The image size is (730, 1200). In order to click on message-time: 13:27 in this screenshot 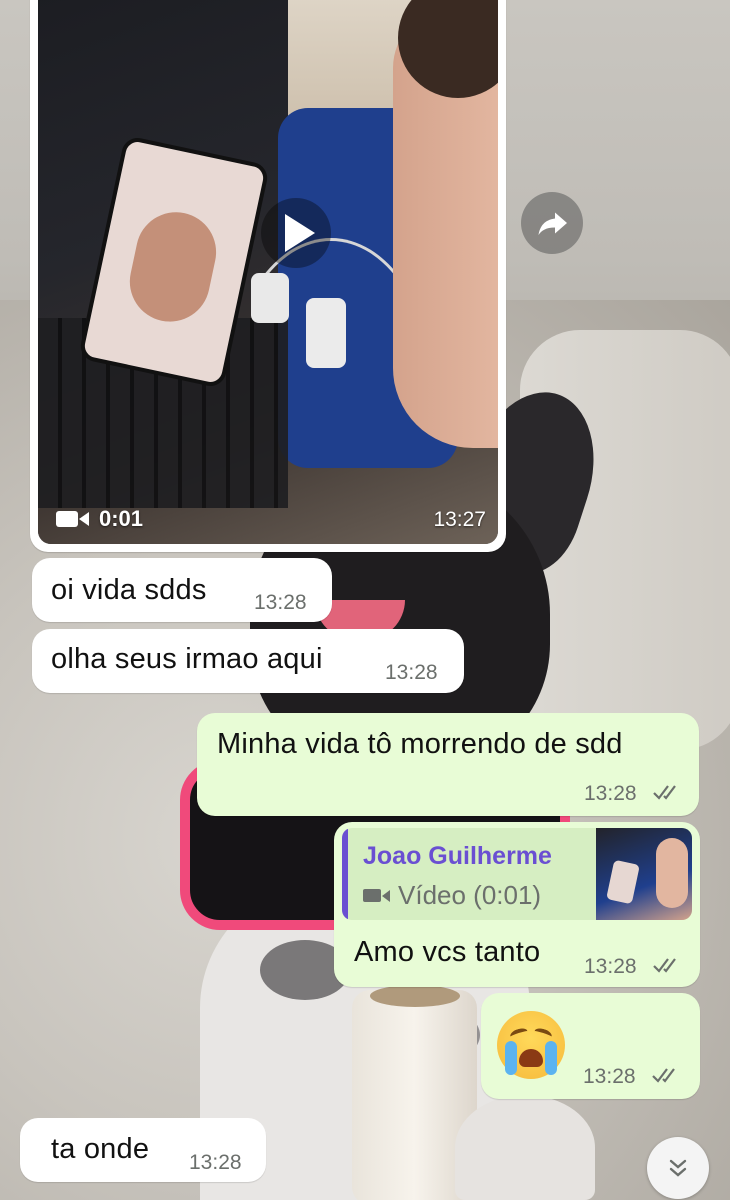, I will do `click(459, 519)`.